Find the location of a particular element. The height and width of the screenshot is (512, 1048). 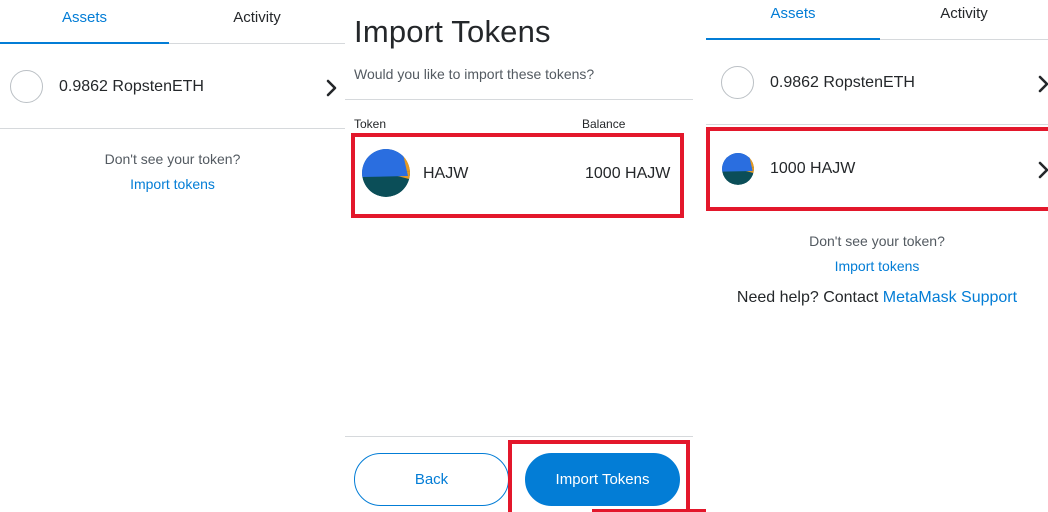

token-symbol: HAJW is located at coordinates (446, 173).